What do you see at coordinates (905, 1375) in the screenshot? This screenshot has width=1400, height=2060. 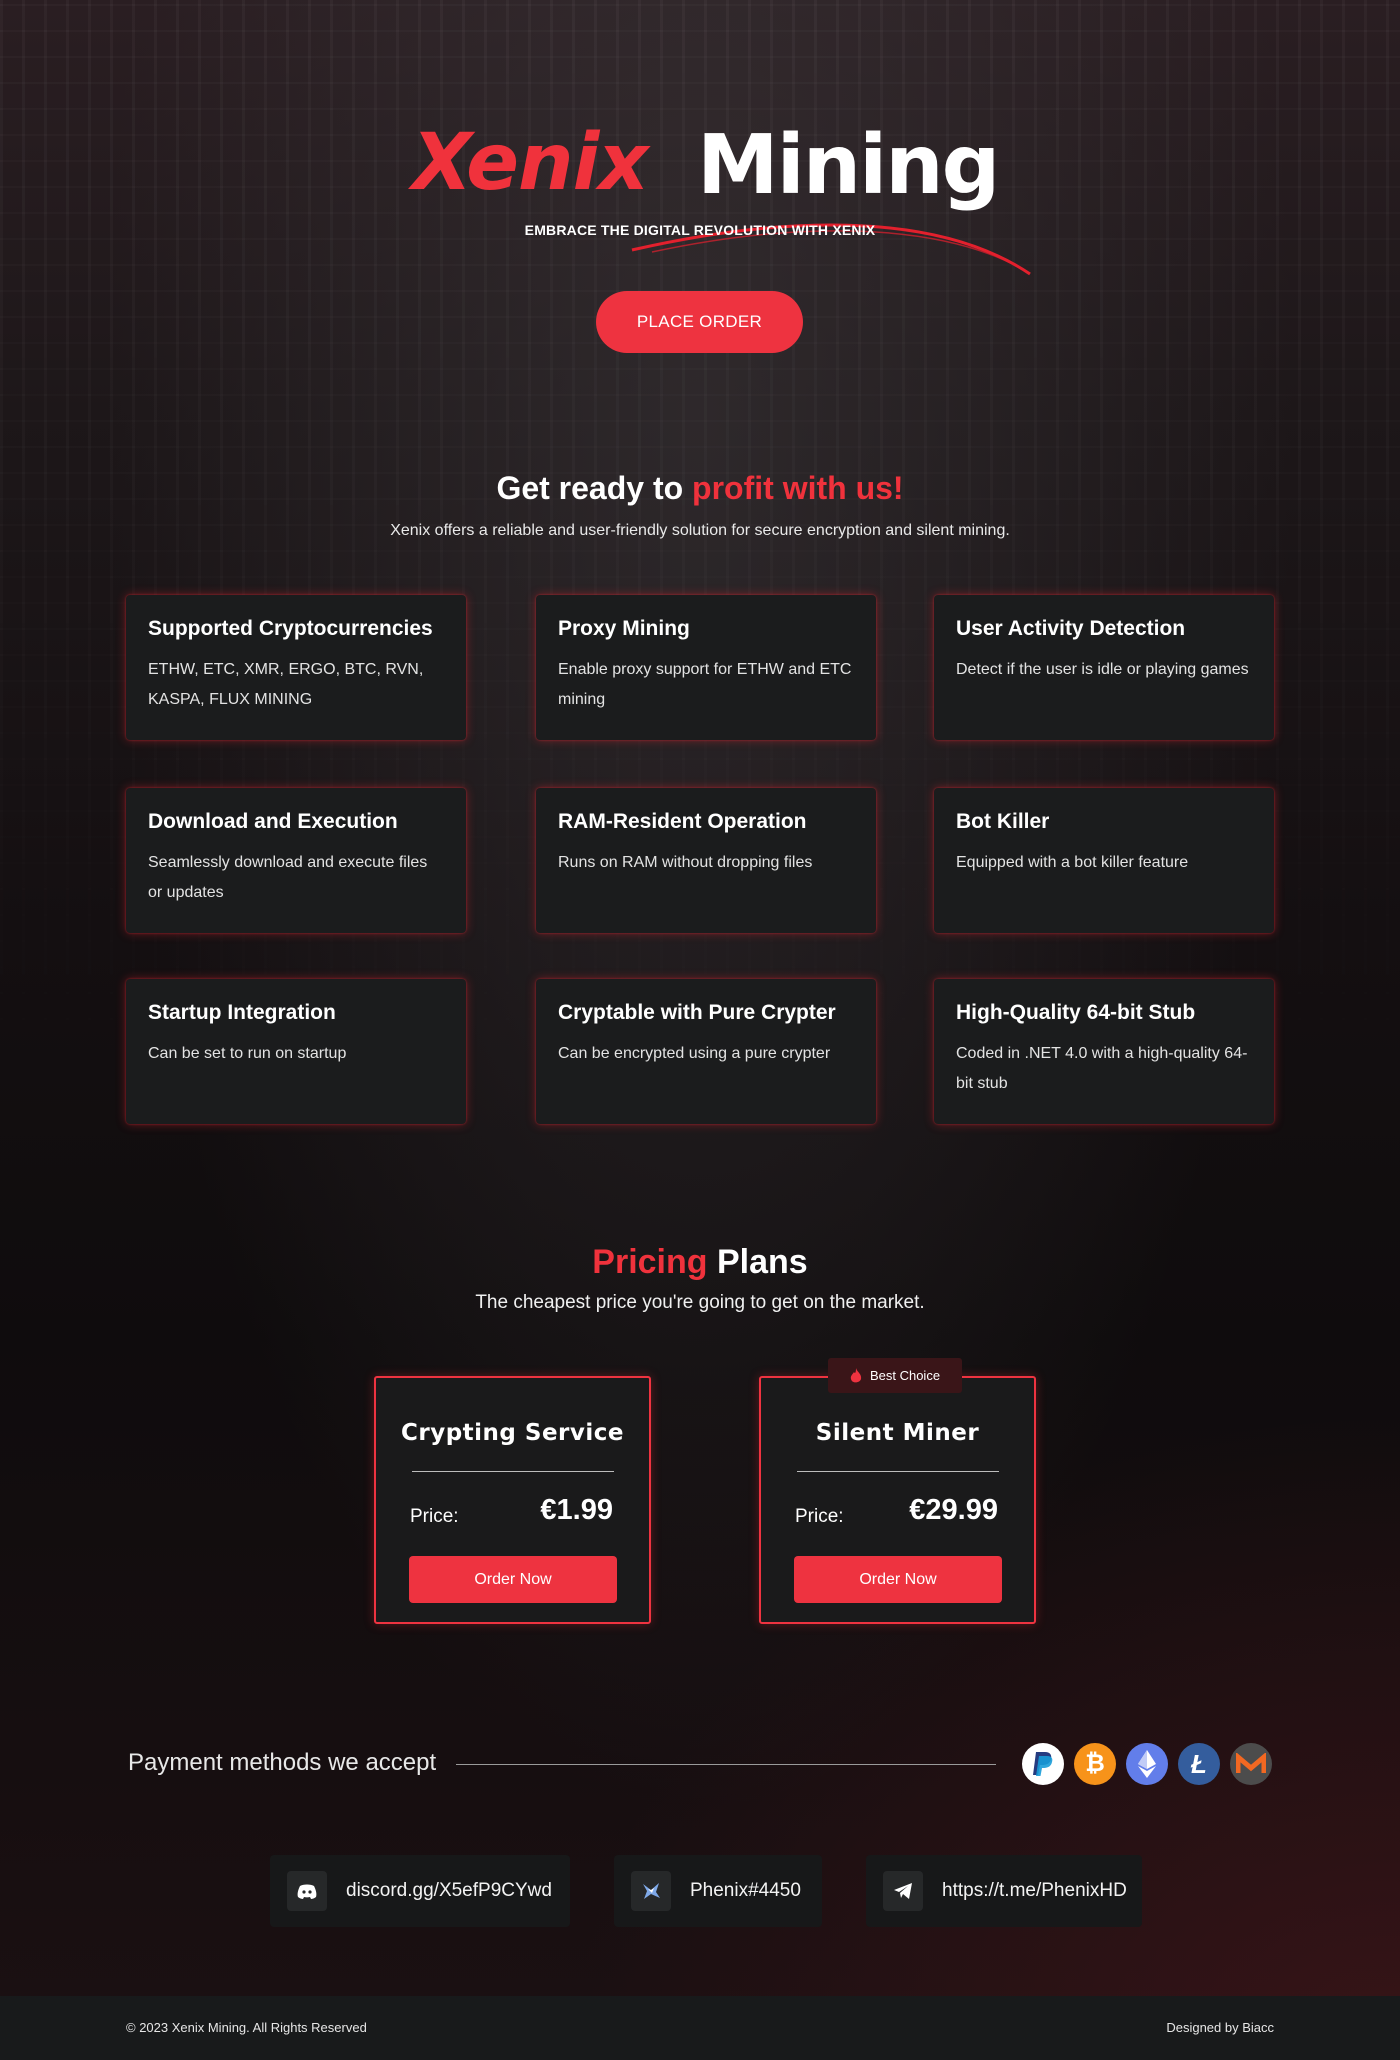 I see `best-choice-label: Best Choice` at bounding box center [905, 1375].